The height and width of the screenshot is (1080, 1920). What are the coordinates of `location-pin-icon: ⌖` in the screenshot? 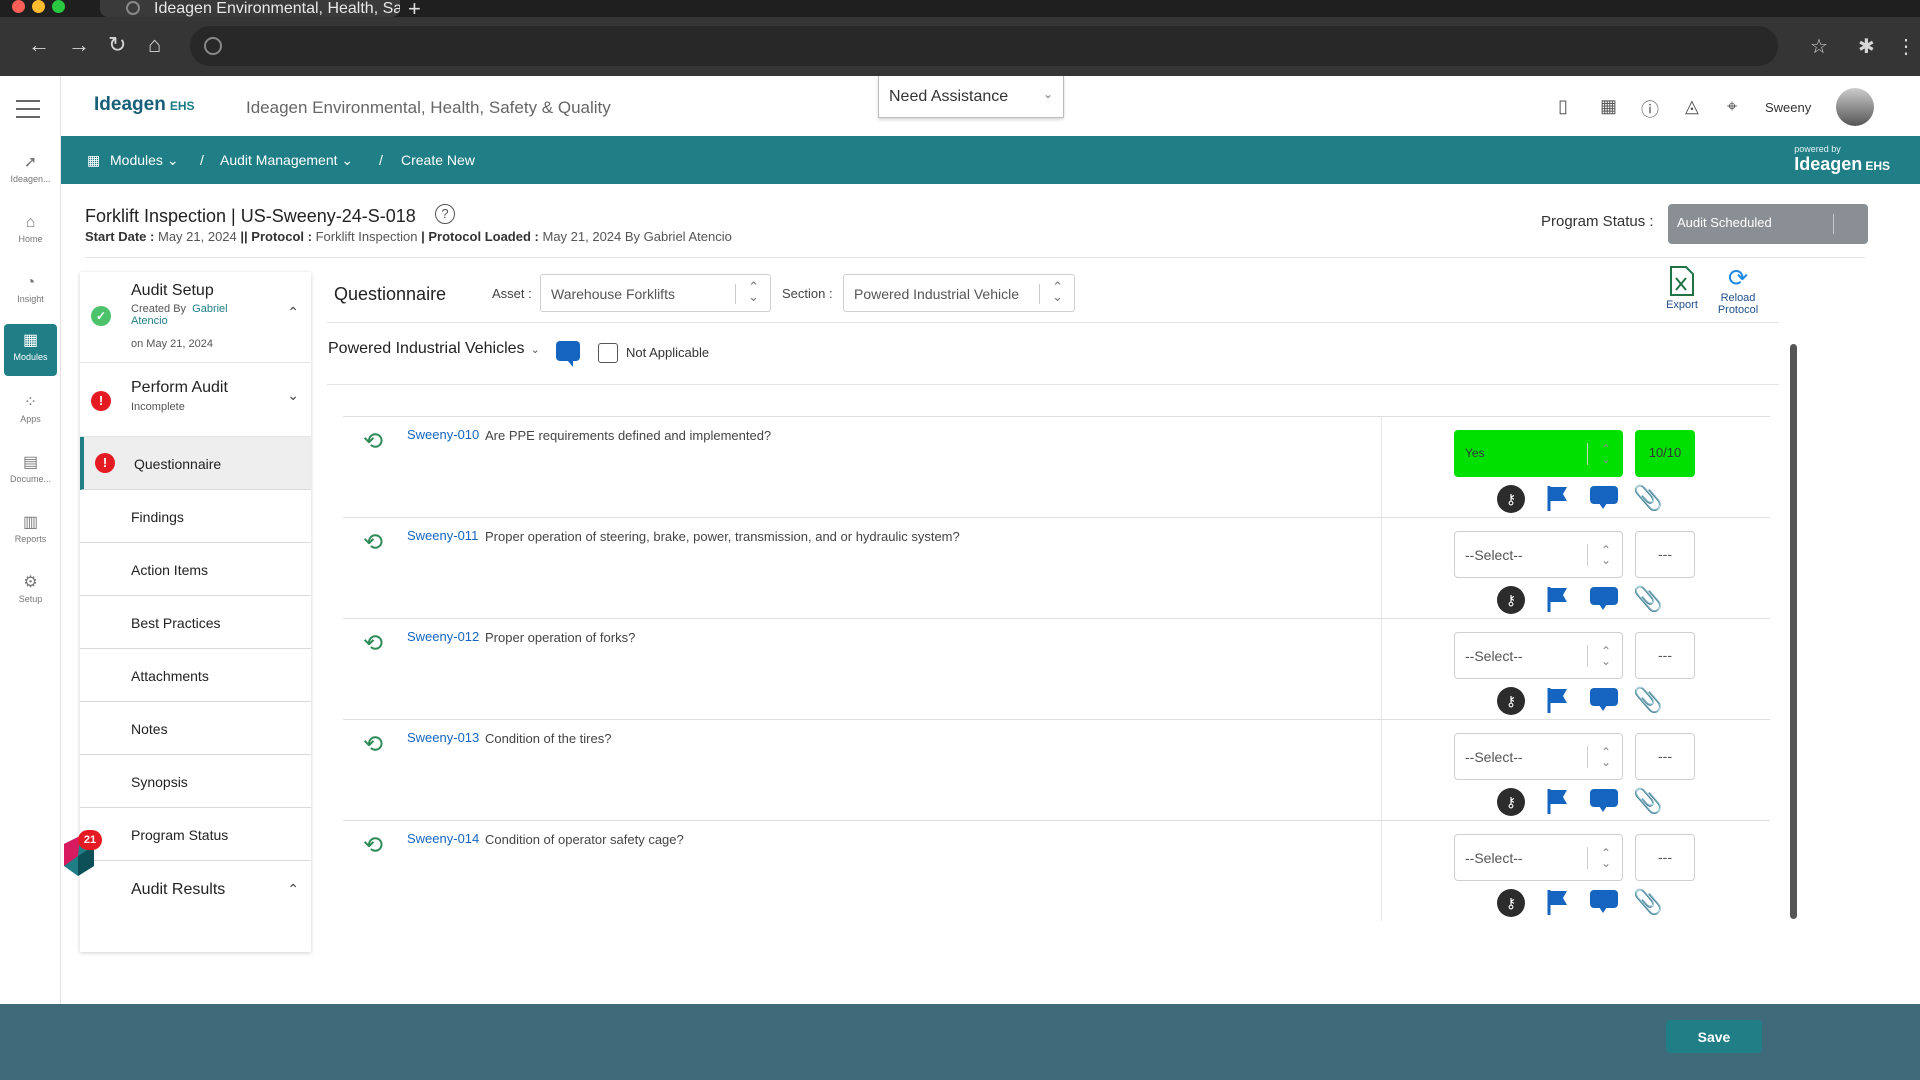 It's located at (1732, 106).